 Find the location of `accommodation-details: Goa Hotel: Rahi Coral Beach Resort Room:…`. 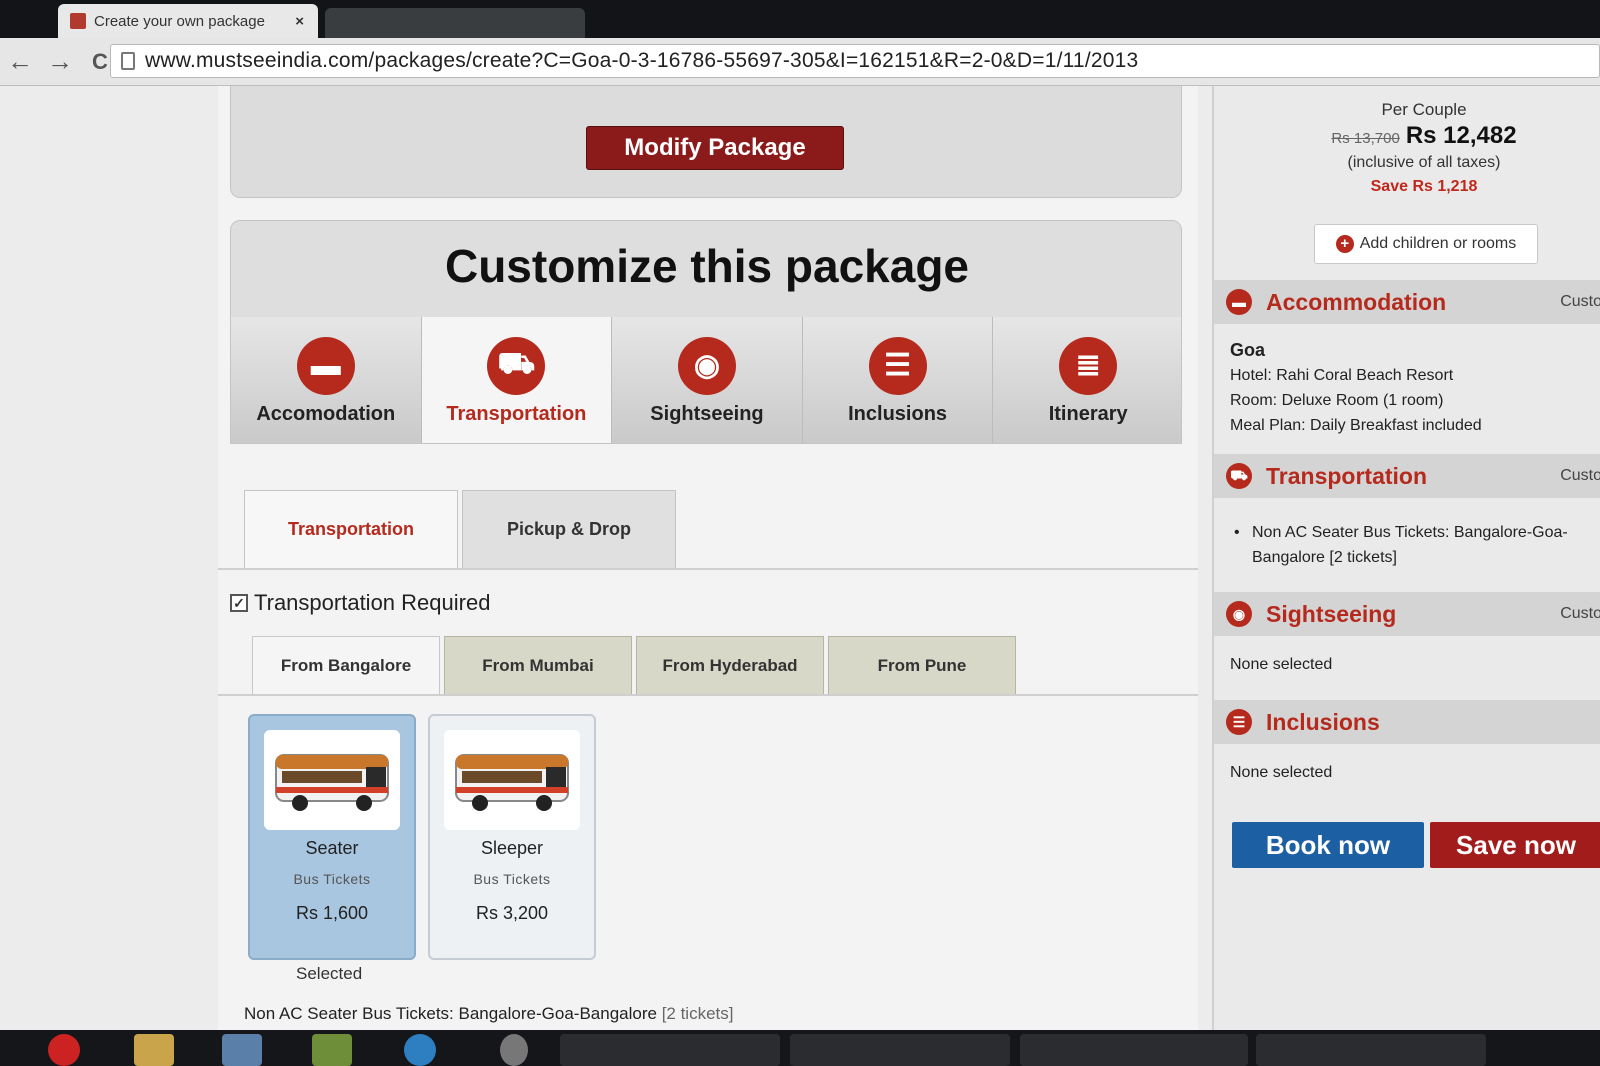

accommodation-details: Goa Hotel: Rahi Coral Beach Resort Room:… is located at coordinates (1356, 388).